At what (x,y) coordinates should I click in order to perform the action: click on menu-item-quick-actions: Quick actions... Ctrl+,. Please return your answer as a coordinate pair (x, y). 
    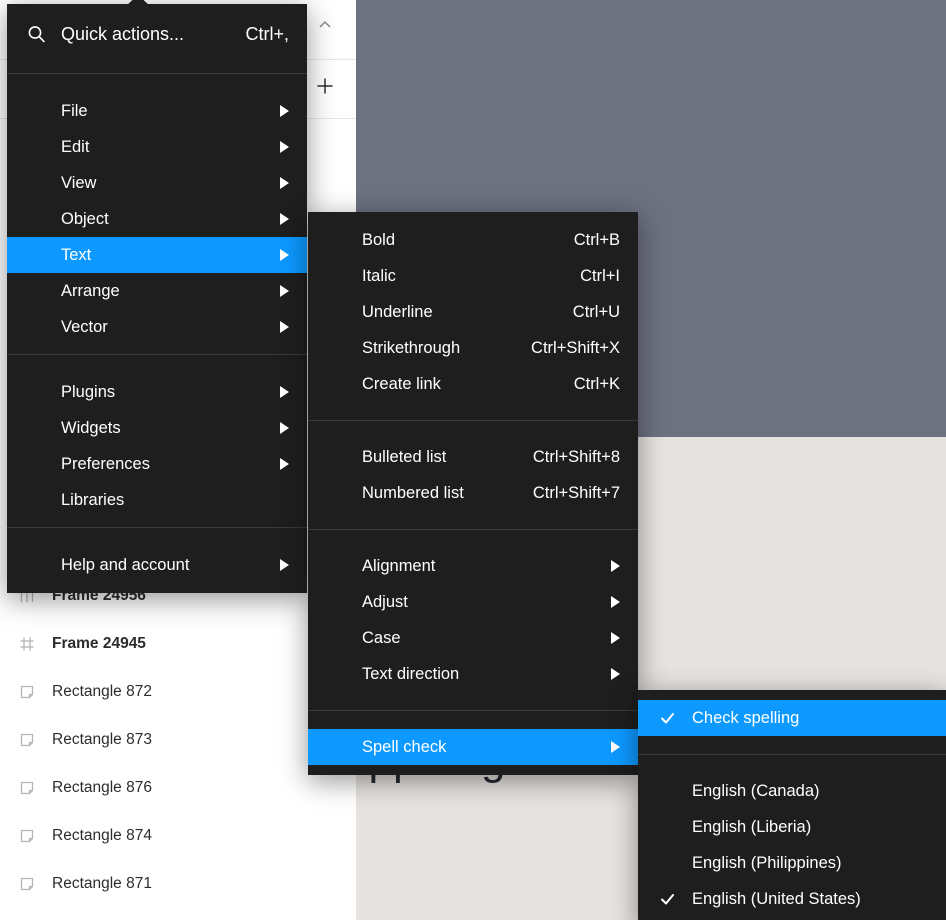
    Looking at the image, I should click on (157, 34).